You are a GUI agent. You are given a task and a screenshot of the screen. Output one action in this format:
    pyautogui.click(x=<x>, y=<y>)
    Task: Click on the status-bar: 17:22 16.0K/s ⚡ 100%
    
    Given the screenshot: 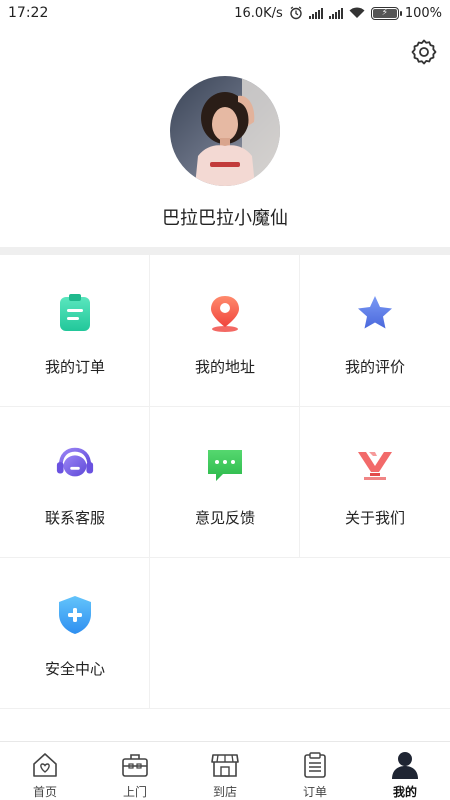 What is the action you would take?
    pyautogui.click(x=225, y=13)
    